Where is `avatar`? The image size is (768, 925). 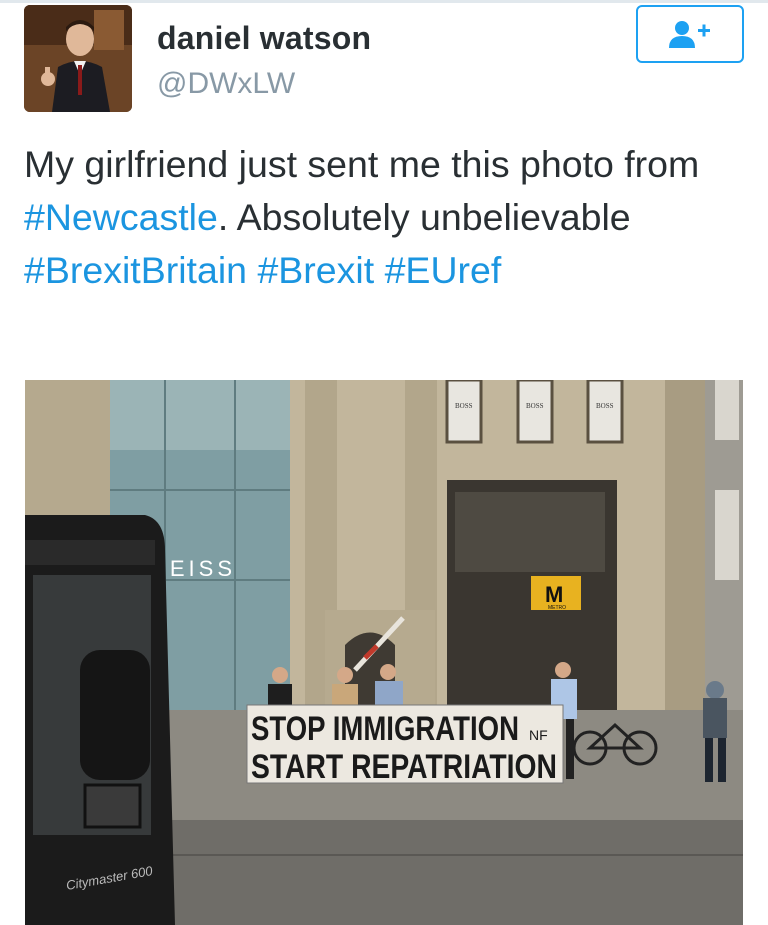 avatar is located at coordinates (78, 58).